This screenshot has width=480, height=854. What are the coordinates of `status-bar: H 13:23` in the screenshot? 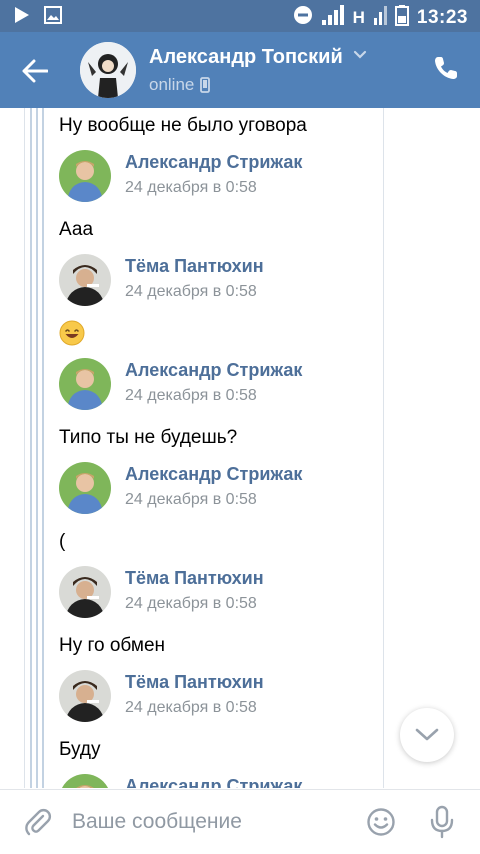 It's located at (240, 16).